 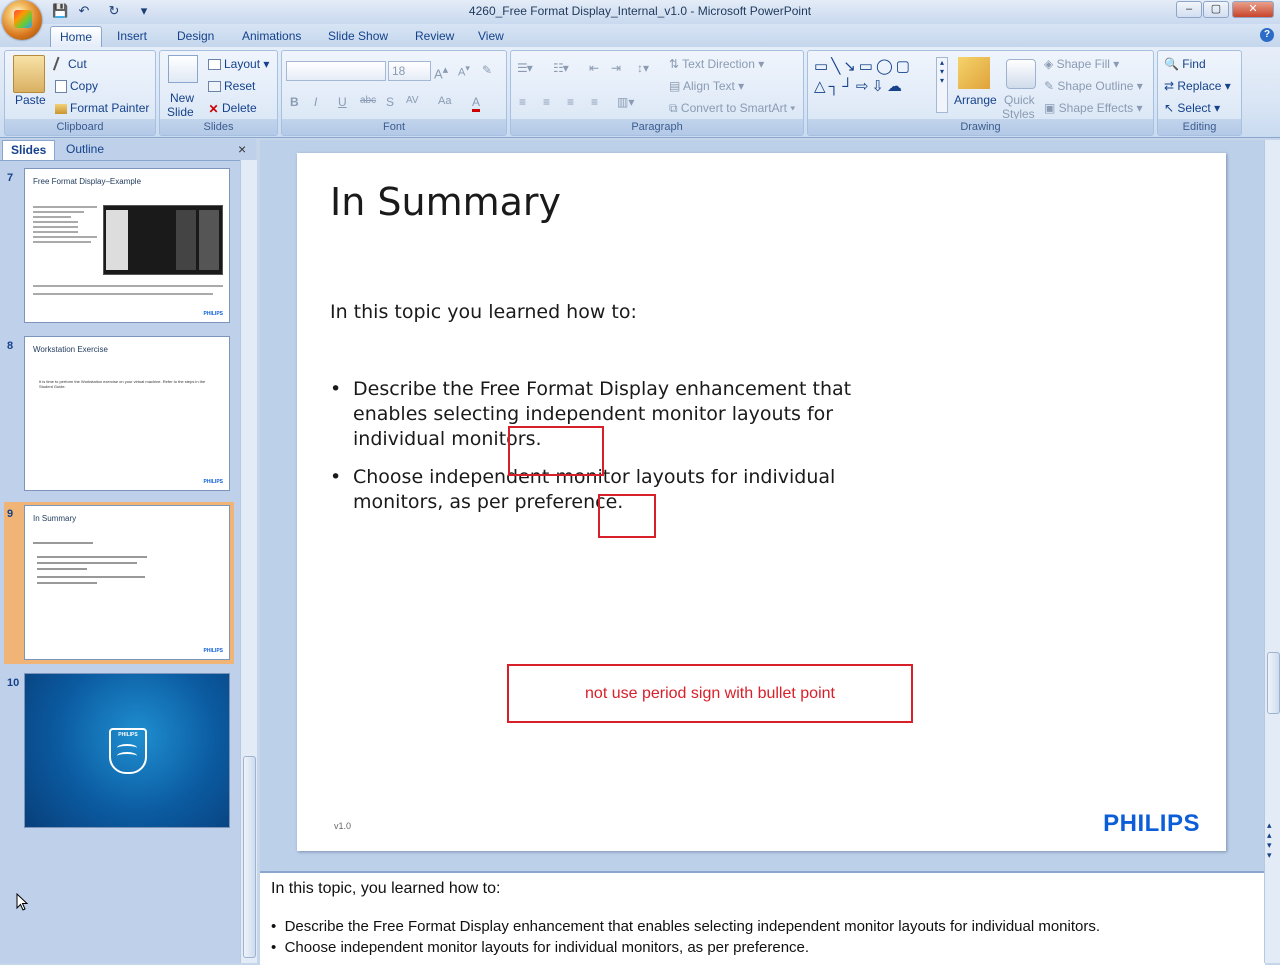 What do you see at coordinates (409, 71) in the screenshot?
I see `font-size-box: 18` at bounding box center [409, 71].